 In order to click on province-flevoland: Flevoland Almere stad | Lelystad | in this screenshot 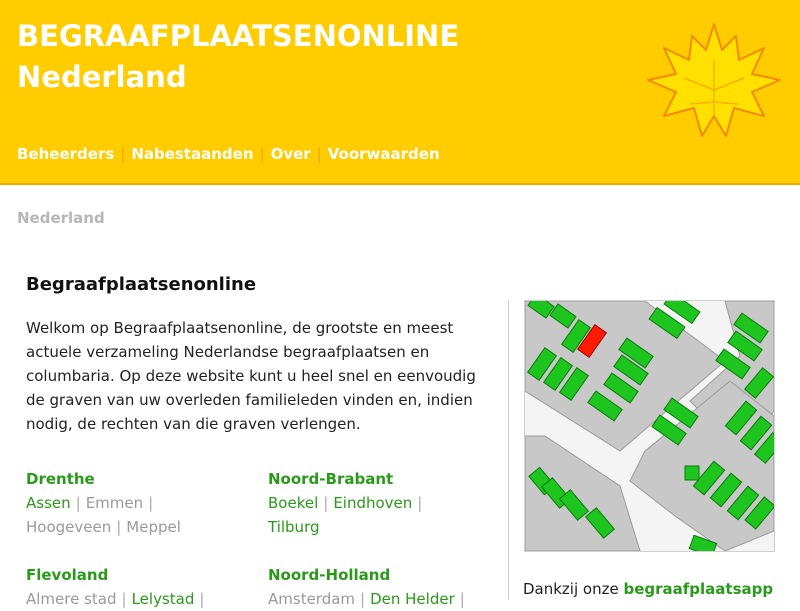, I will do `click(136, 587)`.